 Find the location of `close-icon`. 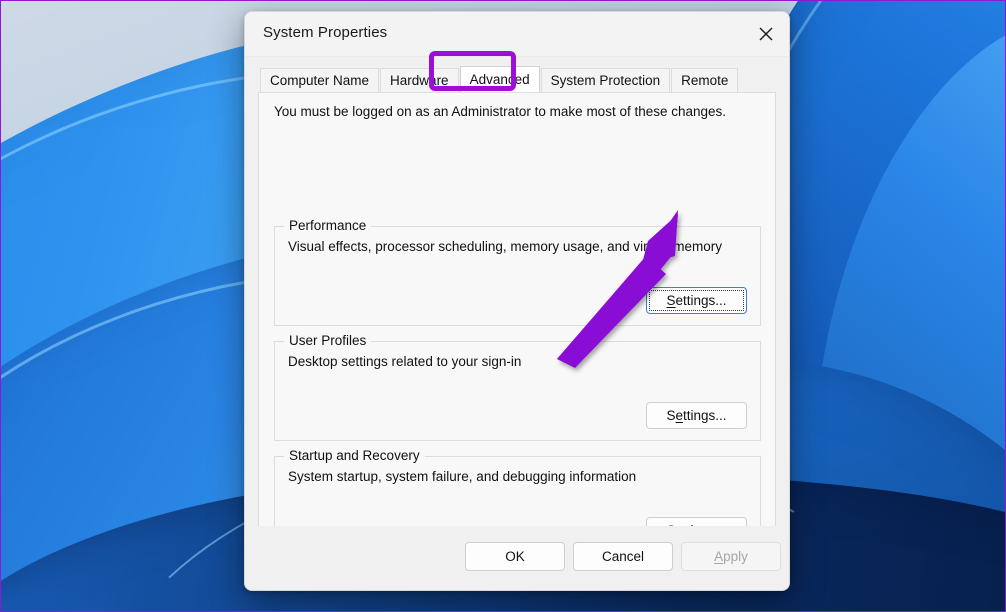

close-icon is located at coordinates (766, 34).